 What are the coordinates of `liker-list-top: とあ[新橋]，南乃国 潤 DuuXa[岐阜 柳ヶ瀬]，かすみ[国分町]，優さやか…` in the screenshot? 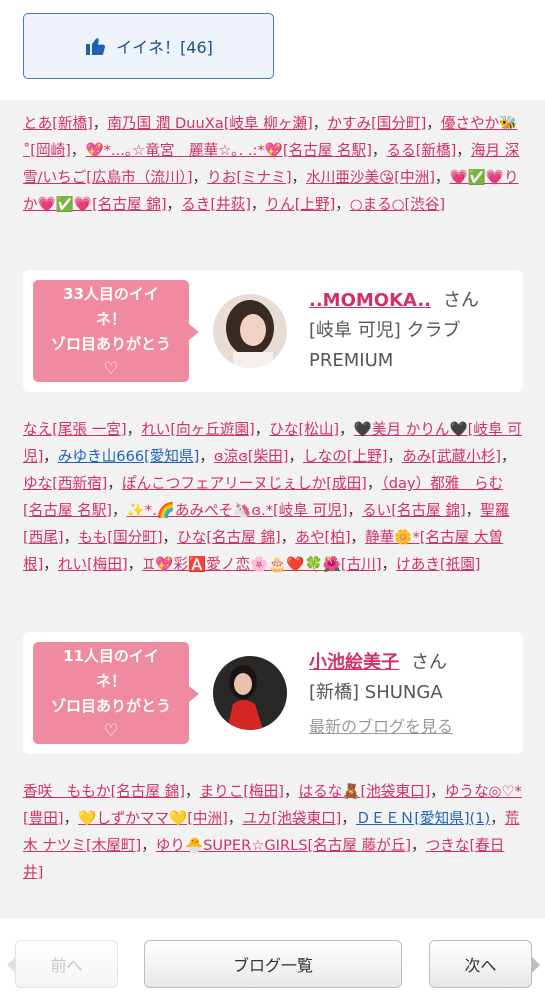 It's located at (273, 164).